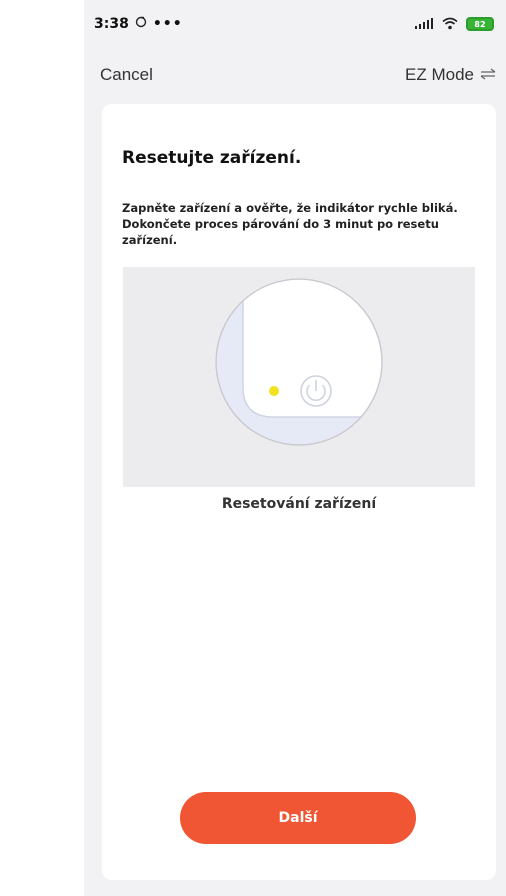 The width and height of the screenshot is (506, 896). Describe the element at coordinates (167, 24) in the screenshot. I see `more-notifications-icon: •••` at that location.